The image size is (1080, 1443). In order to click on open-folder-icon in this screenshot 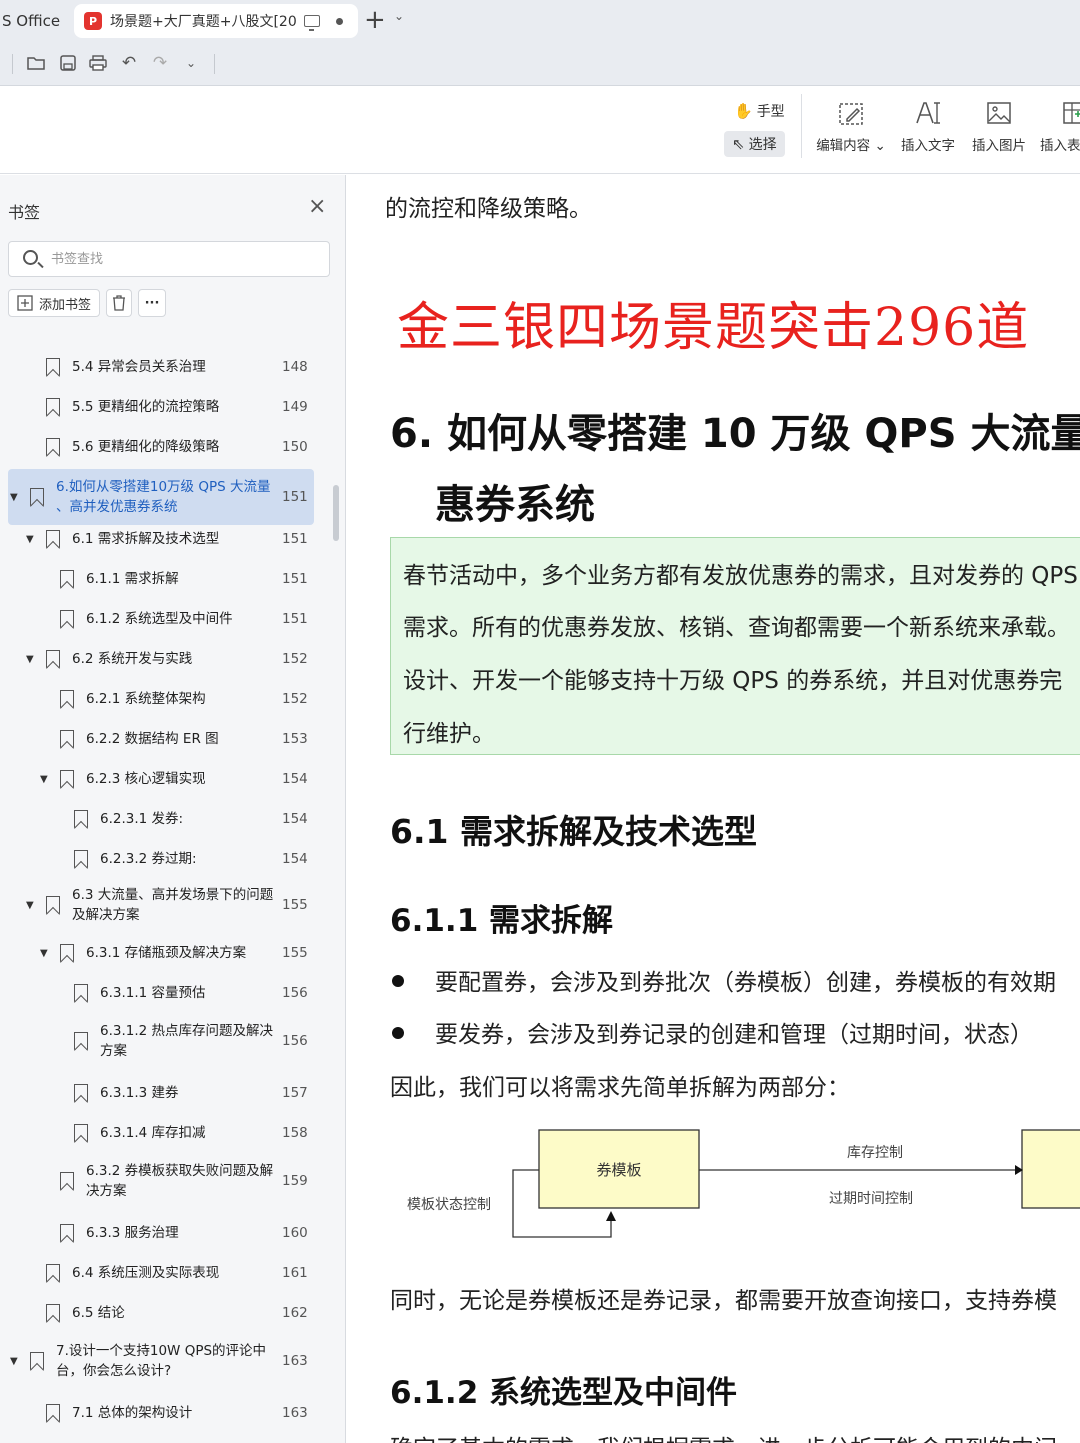, I will do `click(36, 63)`.